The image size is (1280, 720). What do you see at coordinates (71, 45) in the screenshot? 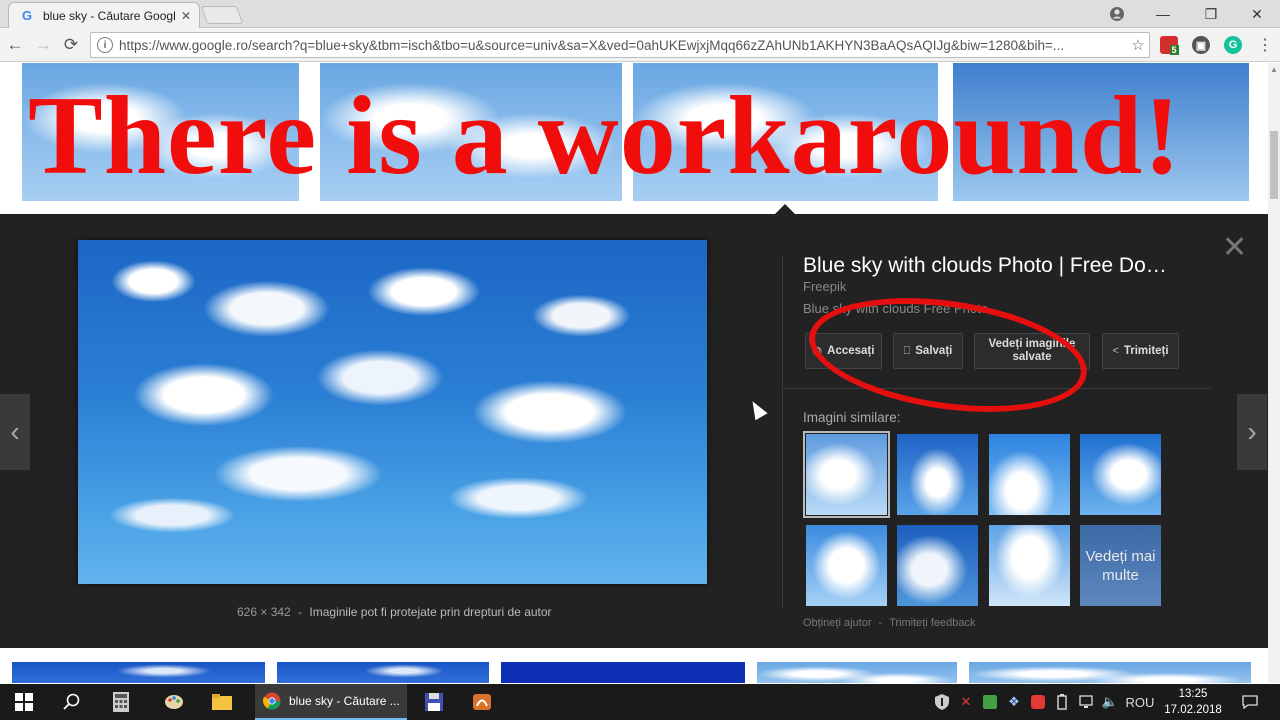
I see `reload-button: ⟳` at bounding box center [71, 45].